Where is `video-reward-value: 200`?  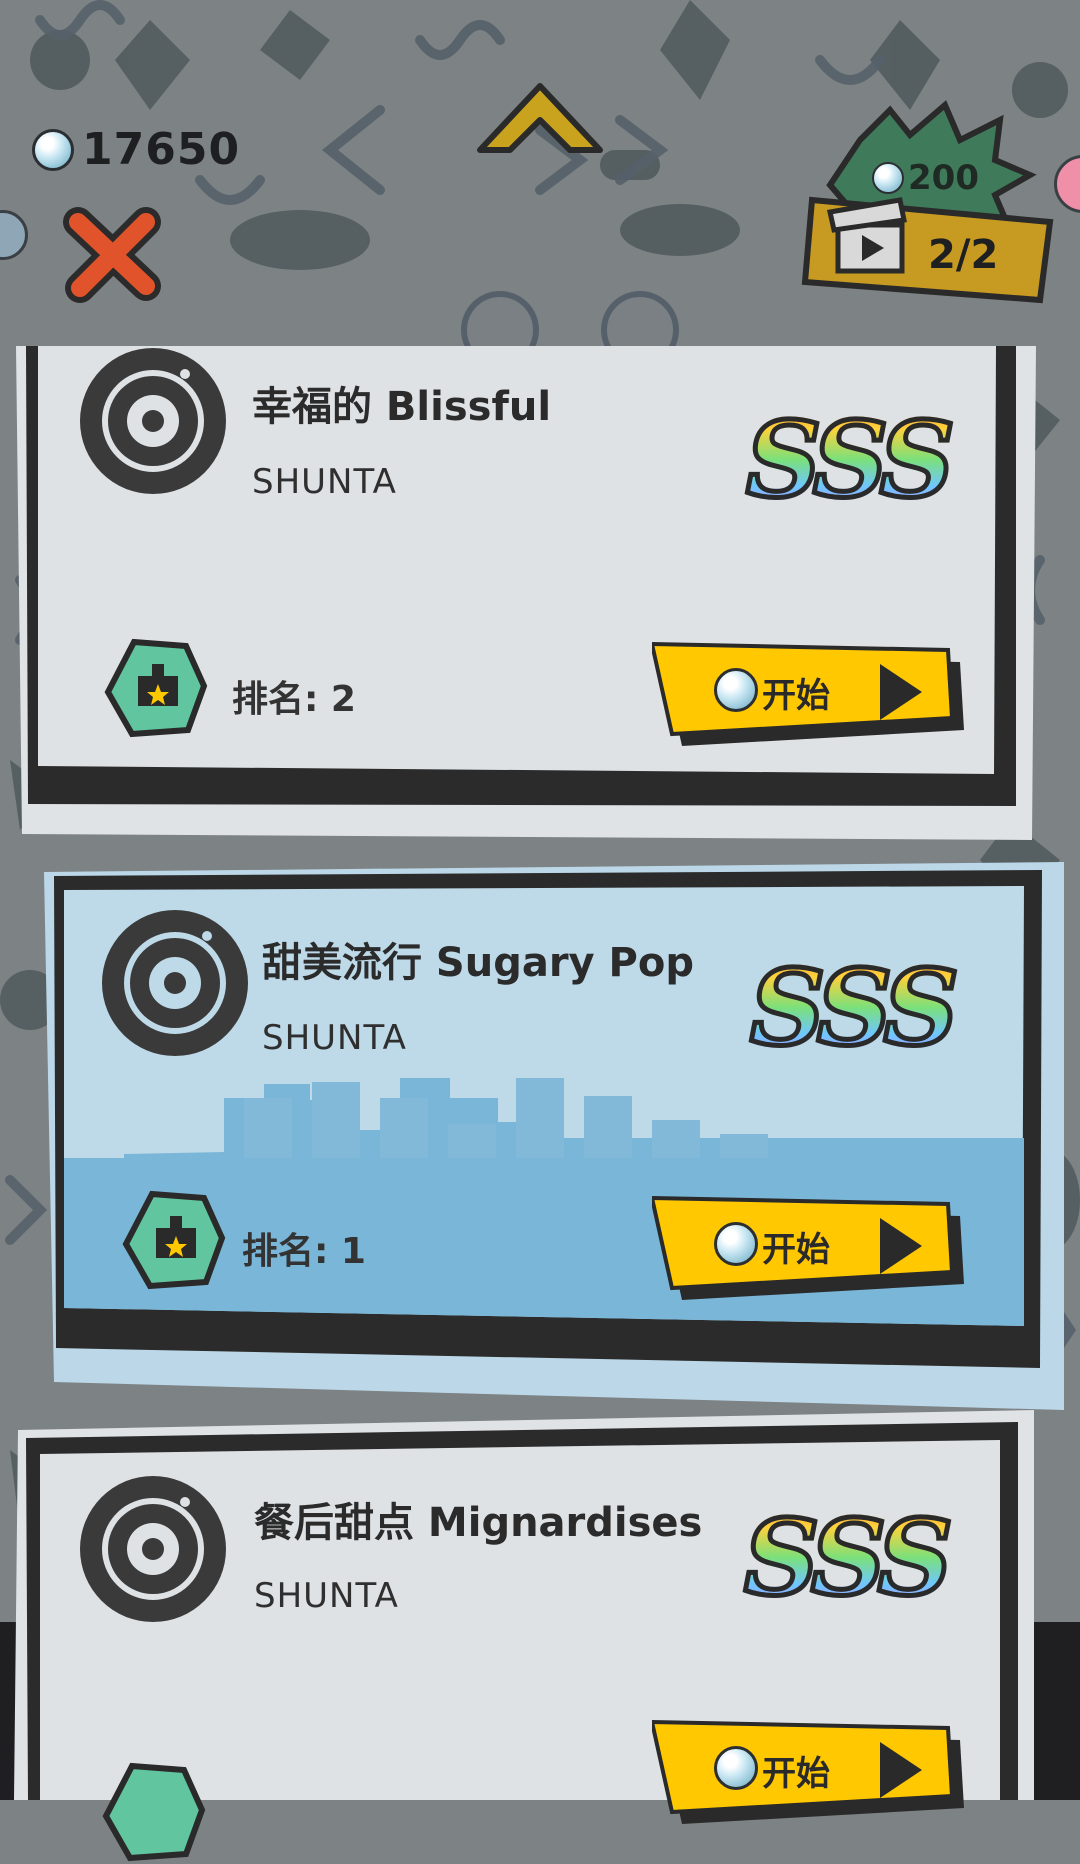 video-reward-value: 200 is located at coordinates (943, 178).